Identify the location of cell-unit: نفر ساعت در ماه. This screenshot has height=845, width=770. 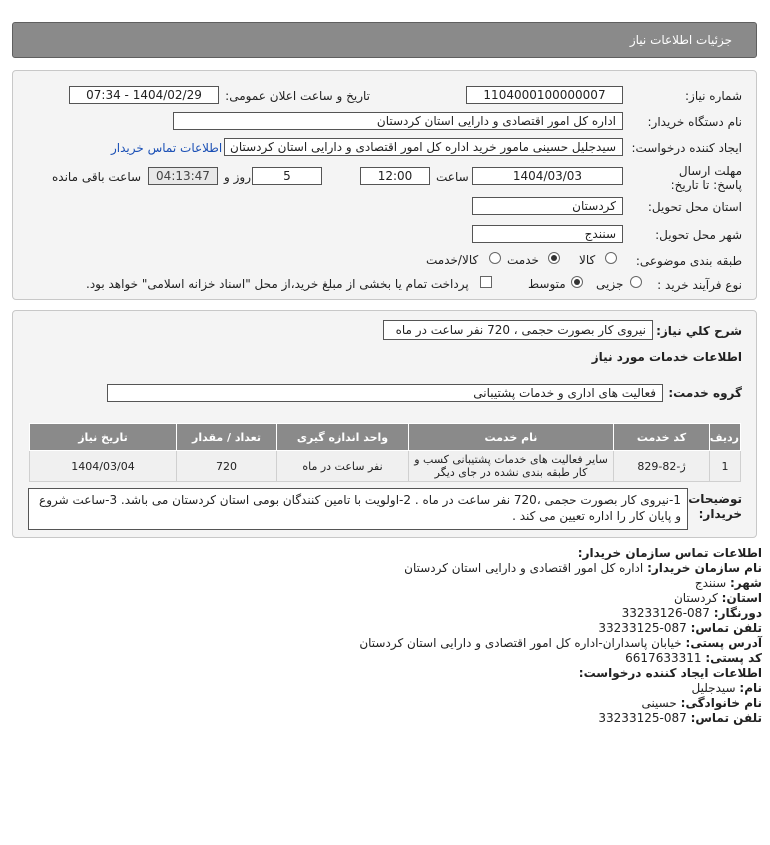
(342, 466).